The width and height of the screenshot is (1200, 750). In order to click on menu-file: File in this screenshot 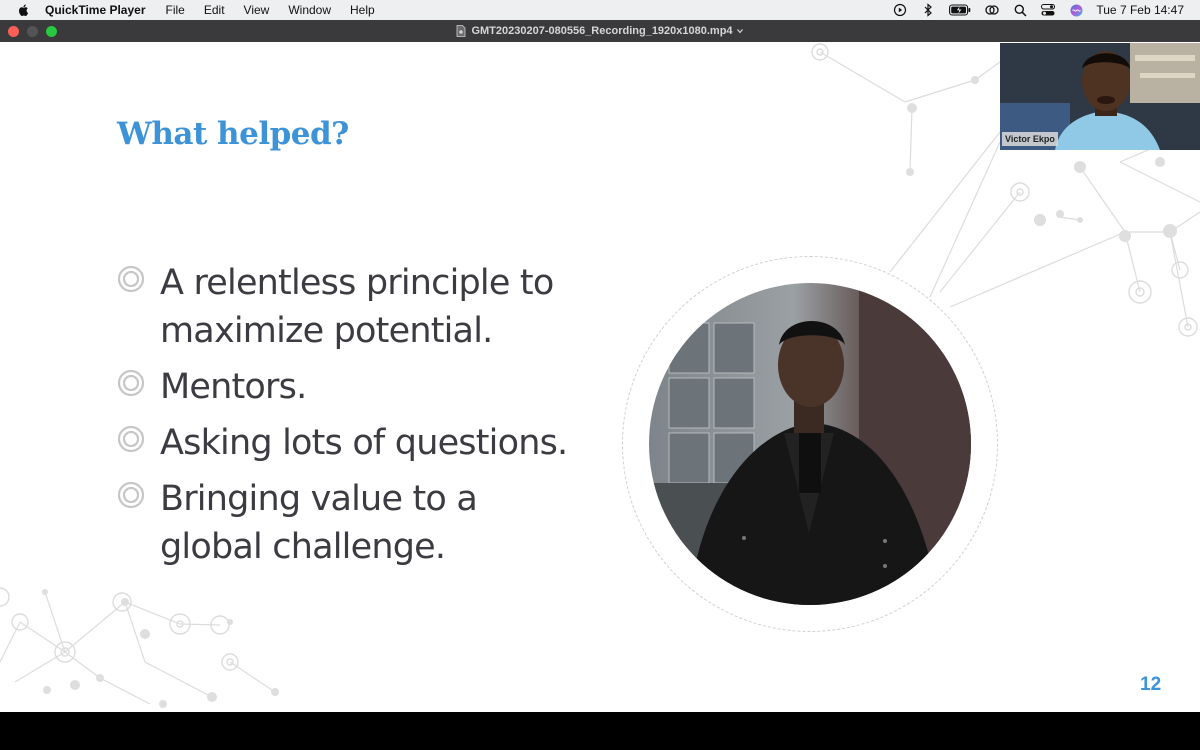, I will do `click(175, 10)`.